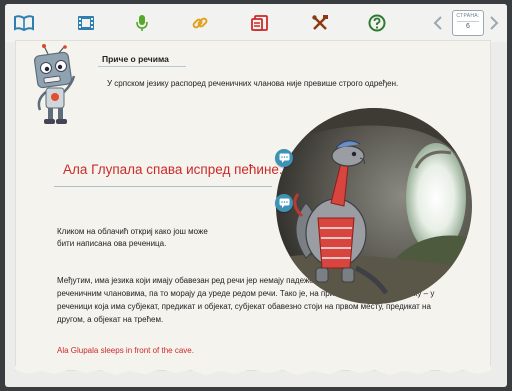 The width and height of the screenshot is (512, 391). I want to click on quiz-icon, so click(260, 23).